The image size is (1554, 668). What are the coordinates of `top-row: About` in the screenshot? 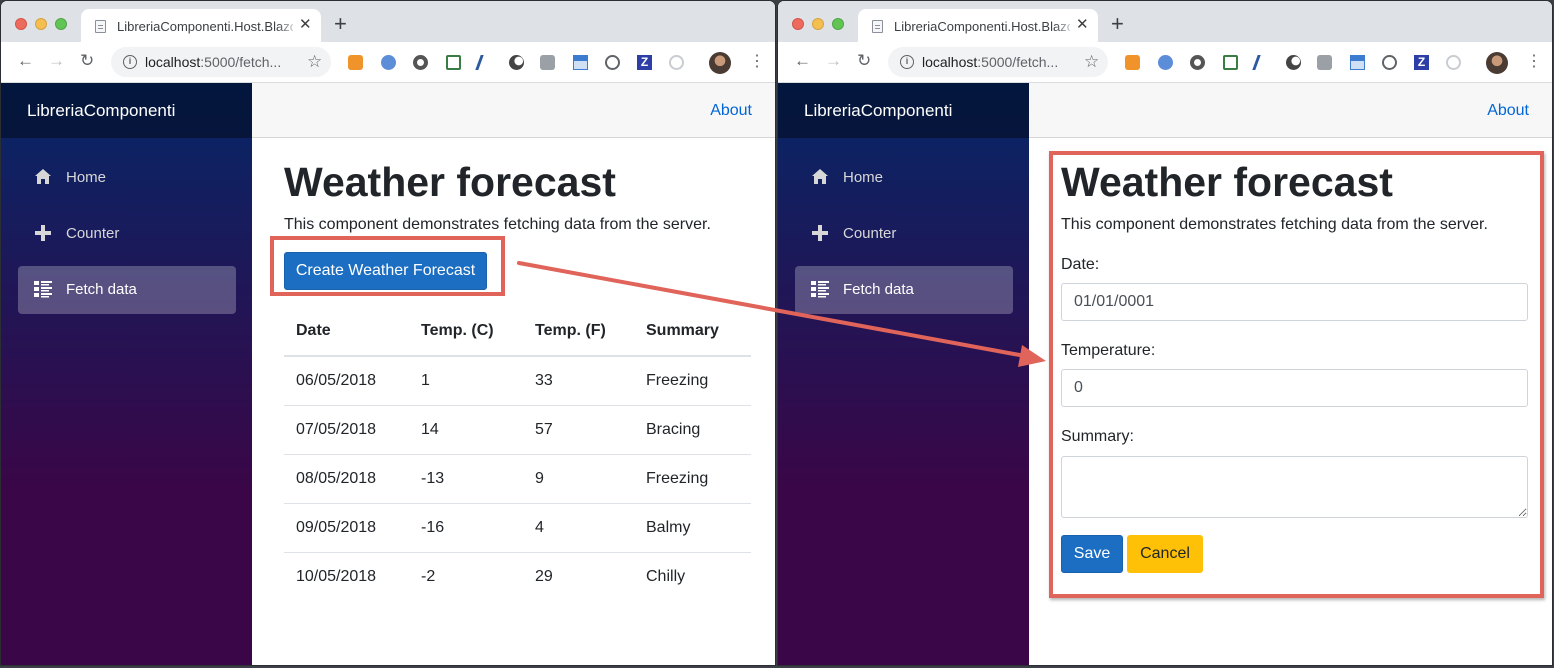 It's located at (1290, 110).